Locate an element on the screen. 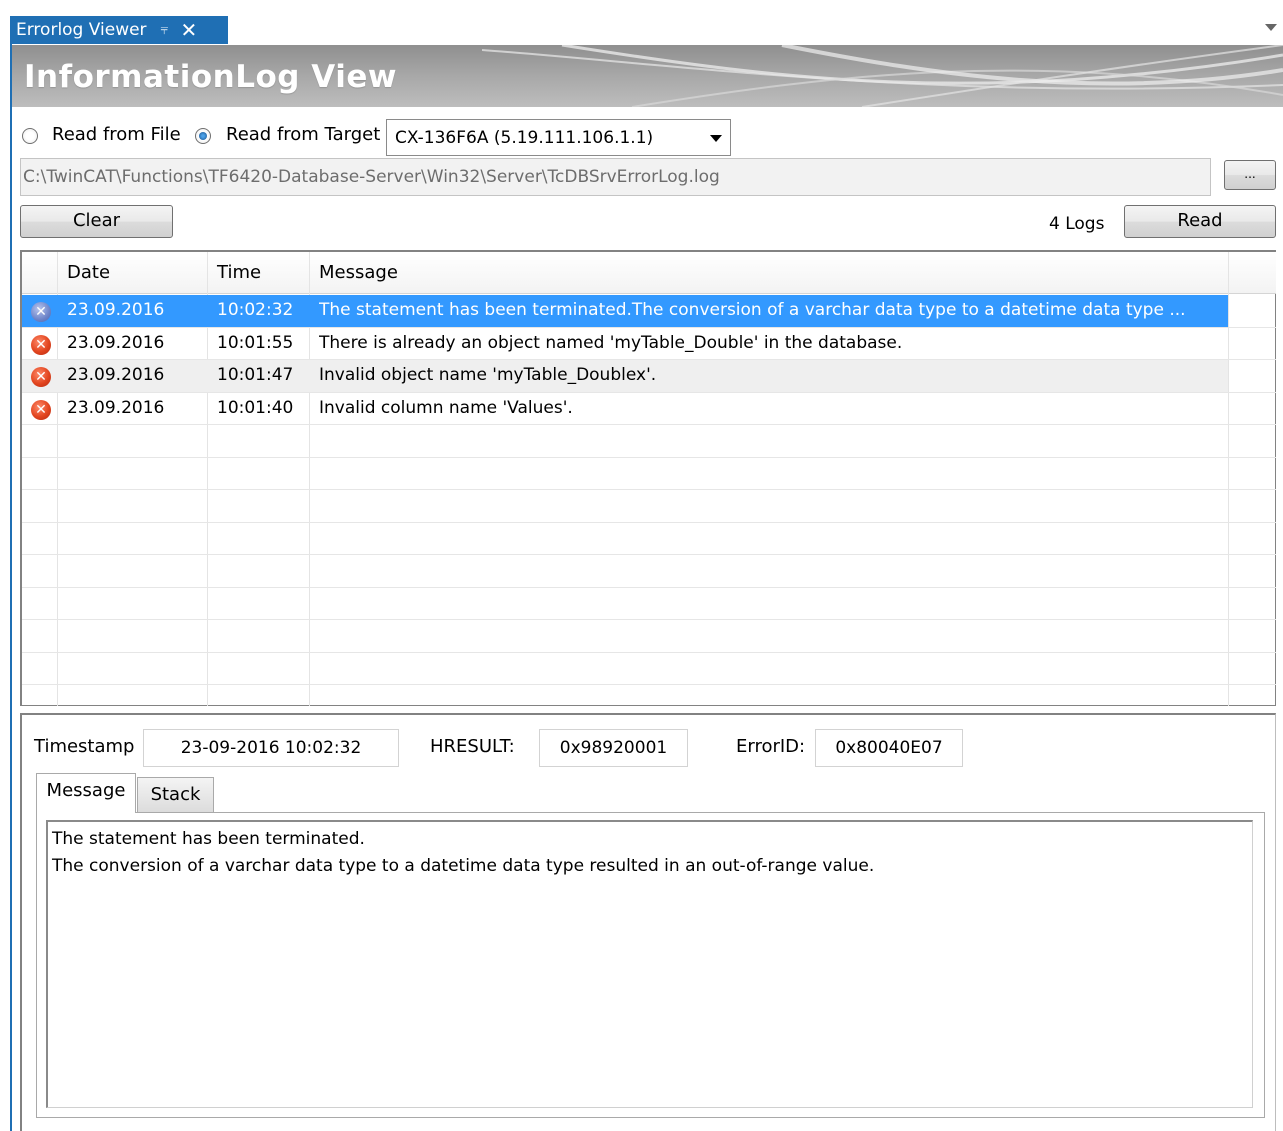 The width and height of the screenshot is (1283, 1131). timestamp-label: Timestamp is located at coordinates (84, 746).